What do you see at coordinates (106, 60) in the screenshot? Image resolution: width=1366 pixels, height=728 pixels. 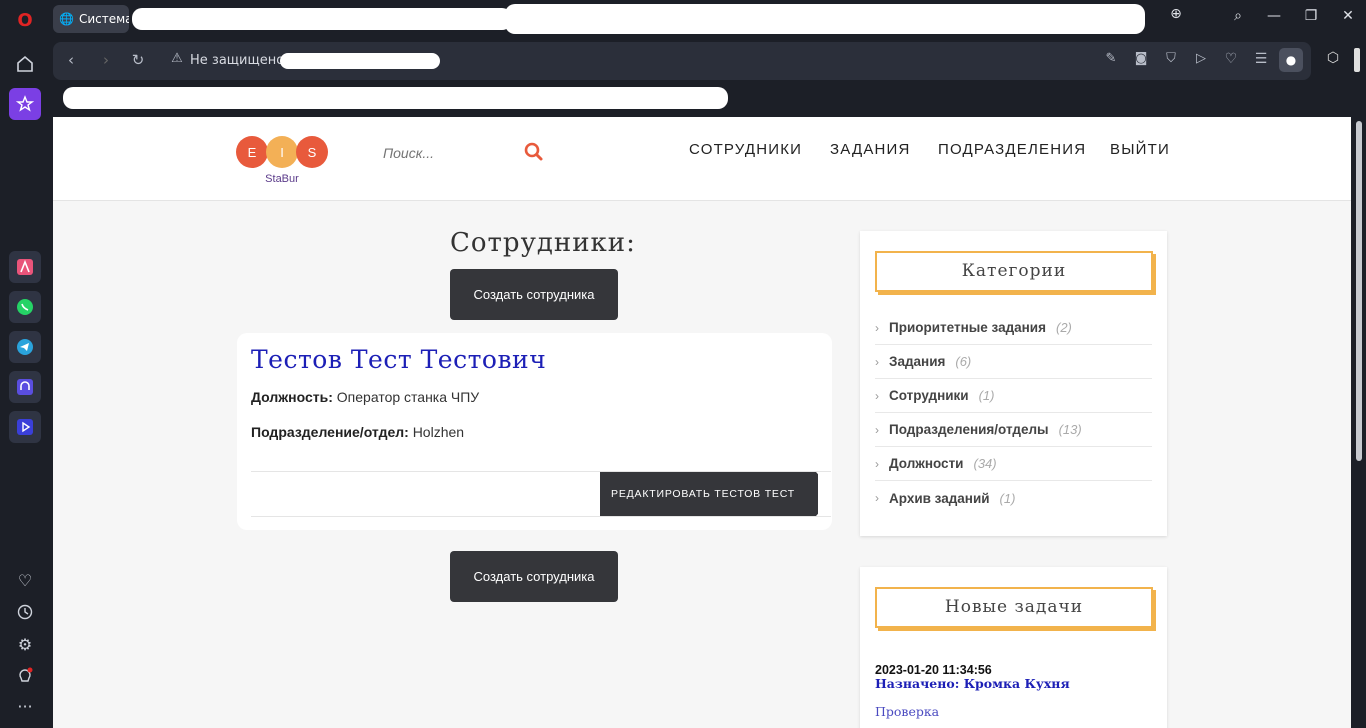 I see `forward-icon: ›` at bounding box center [106, 60].